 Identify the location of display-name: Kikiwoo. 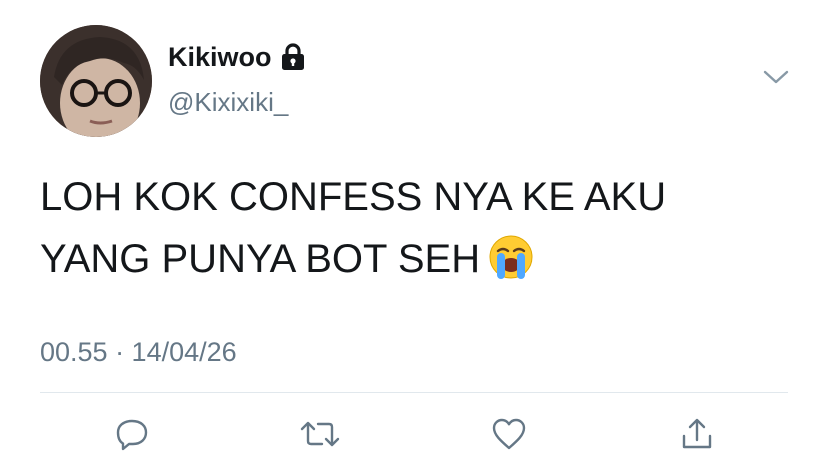
(220, 57).